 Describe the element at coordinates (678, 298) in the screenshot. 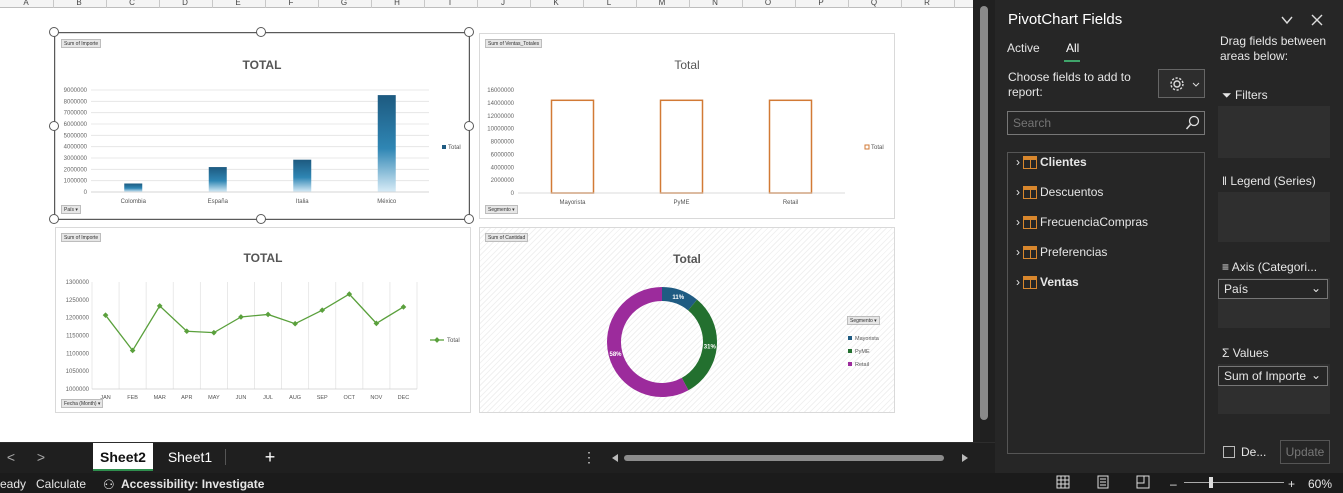

I see `data-label-mayorista: 11%` at that location.